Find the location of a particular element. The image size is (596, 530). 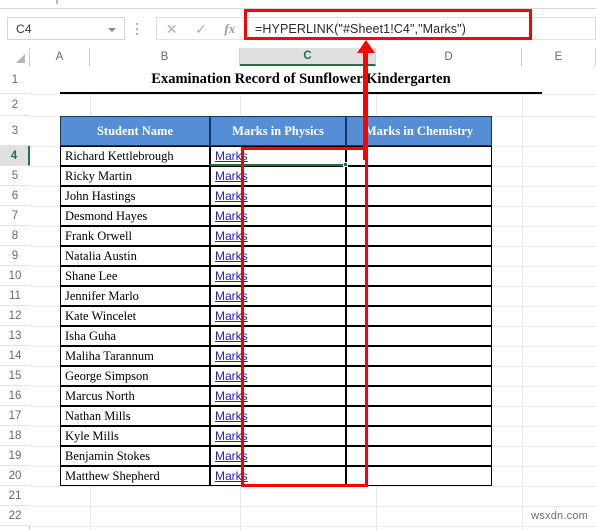

student-name-cell: Jennifer Marlo is located at coordinates (135, 296).